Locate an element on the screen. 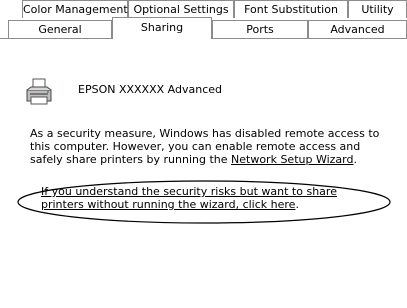 Image resolution: width=407 pixels, height=308 pixels. security-text-end: . is located at coordinates (355, 159).